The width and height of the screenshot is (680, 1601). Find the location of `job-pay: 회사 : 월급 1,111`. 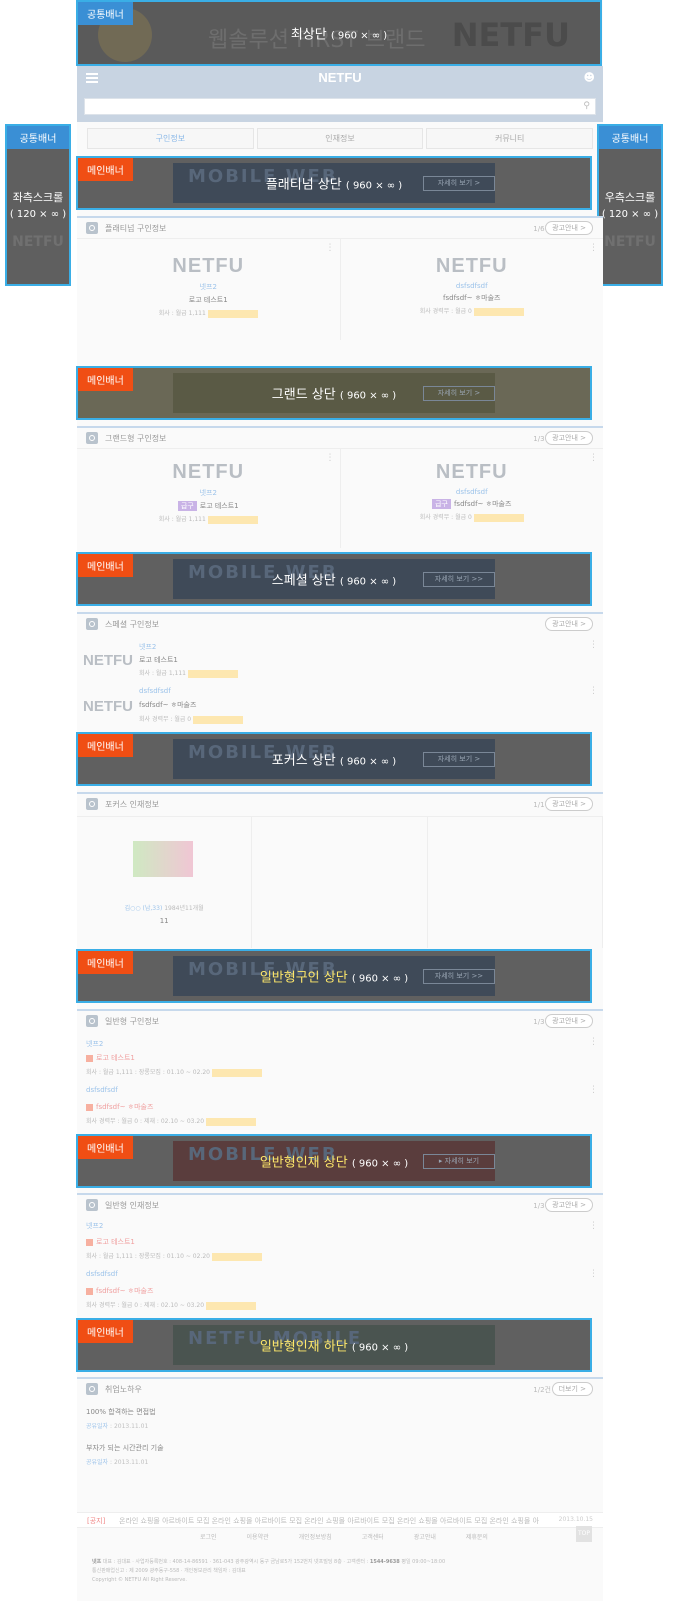

job-pay: 회사 : 월급 1,111 is located at coordinates (188, 673).